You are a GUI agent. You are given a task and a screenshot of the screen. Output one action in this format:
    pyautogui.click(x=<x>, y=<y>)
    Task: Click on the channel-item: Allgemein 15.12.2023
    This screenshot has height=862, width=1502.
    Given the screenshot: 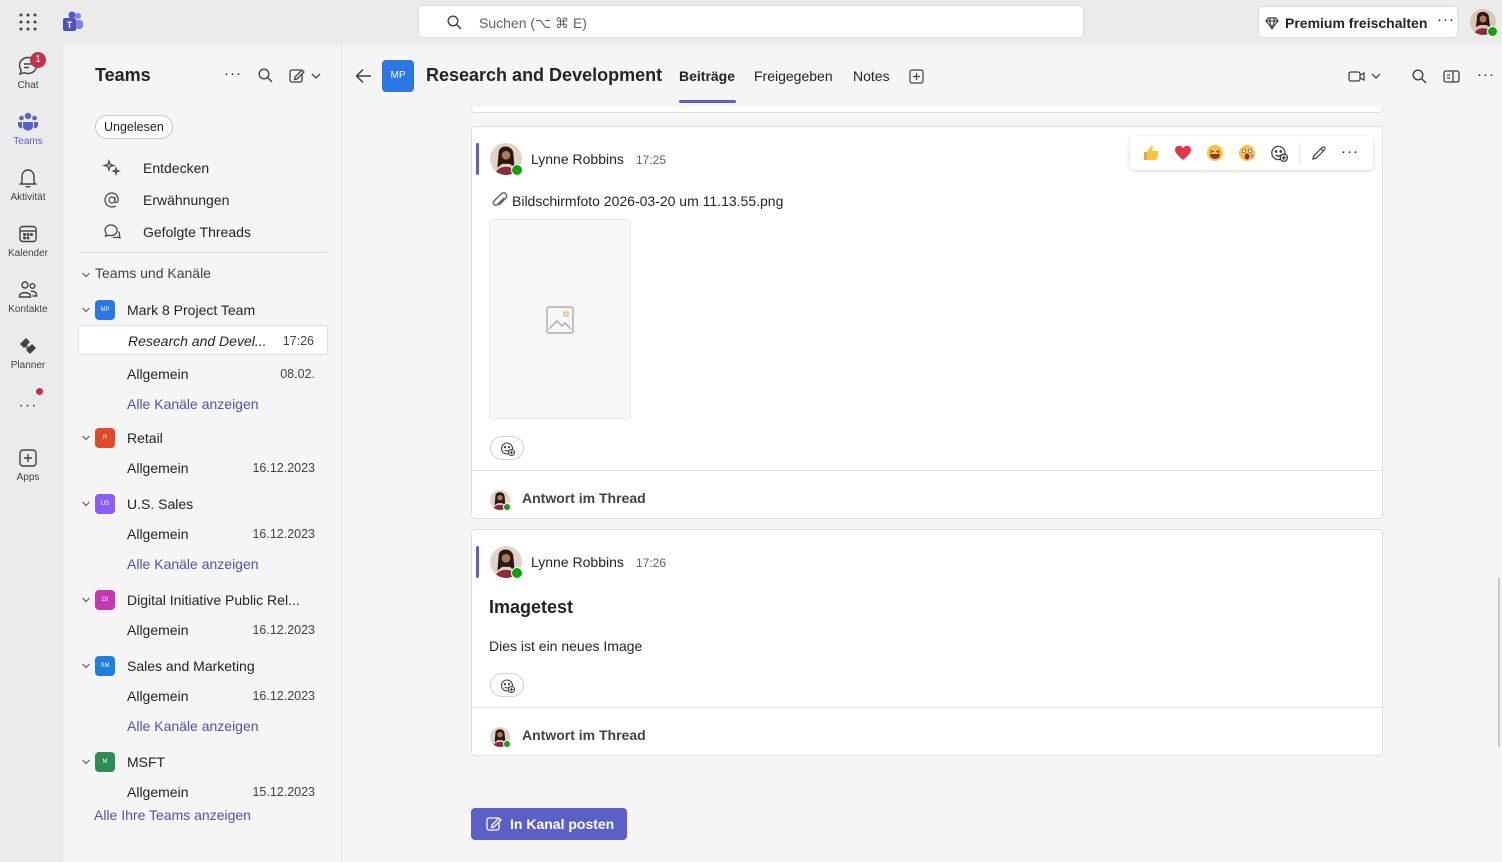 What is the action you would take?
    pyautogui.click(x=203, y=792)
    